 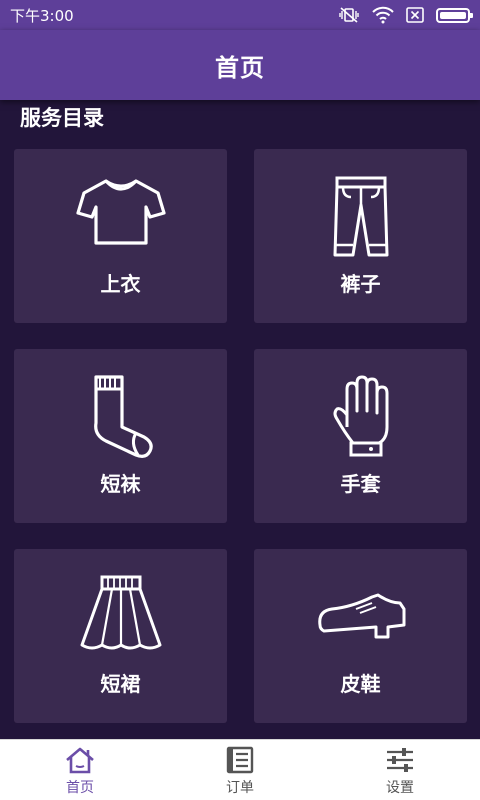 What do you see at coordinates (400, 760) in the screenshot?
I see `settings-sliders-icon` at bounding box center [400, 760].